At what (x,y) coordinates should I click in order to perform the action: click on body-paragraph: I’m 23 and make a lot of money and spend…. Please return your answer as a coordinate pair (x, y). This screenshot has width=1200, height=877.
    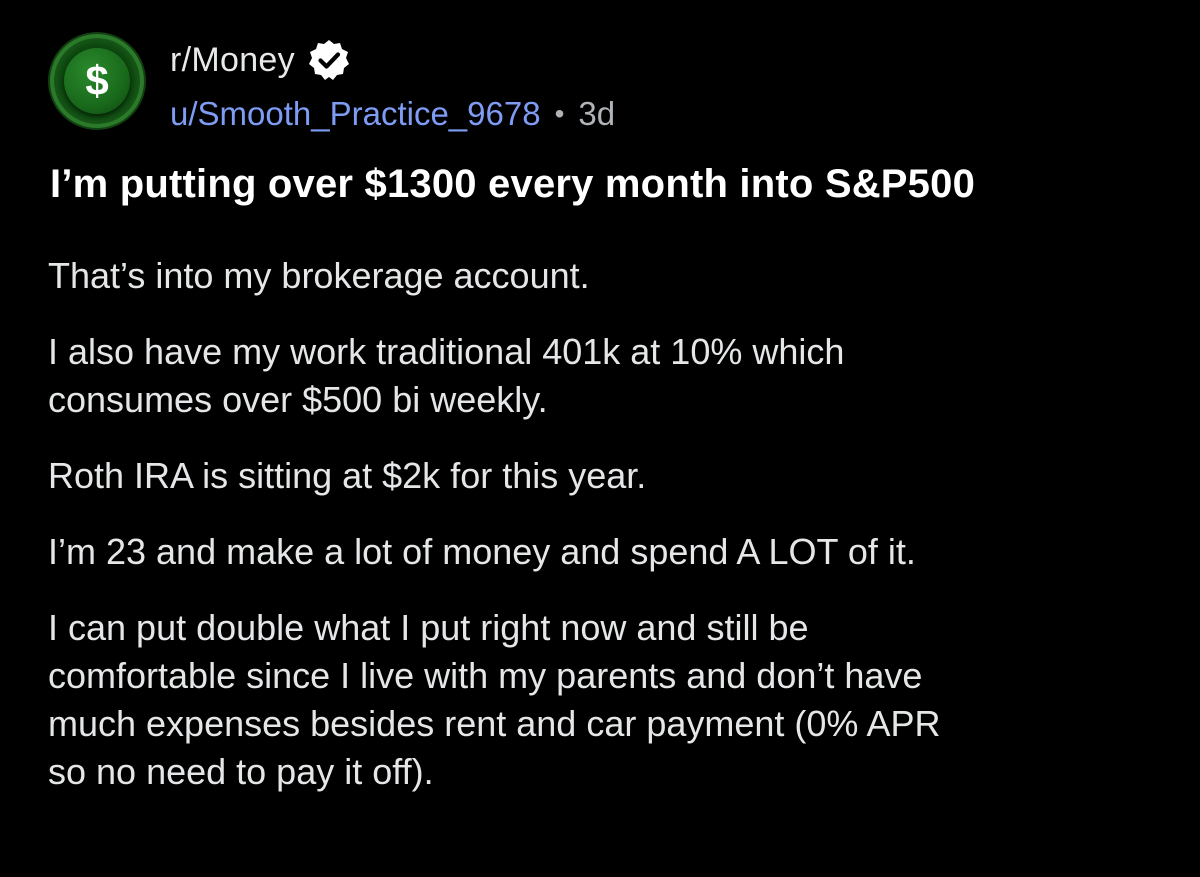
    Looking at the image, I should click on (482, 551).